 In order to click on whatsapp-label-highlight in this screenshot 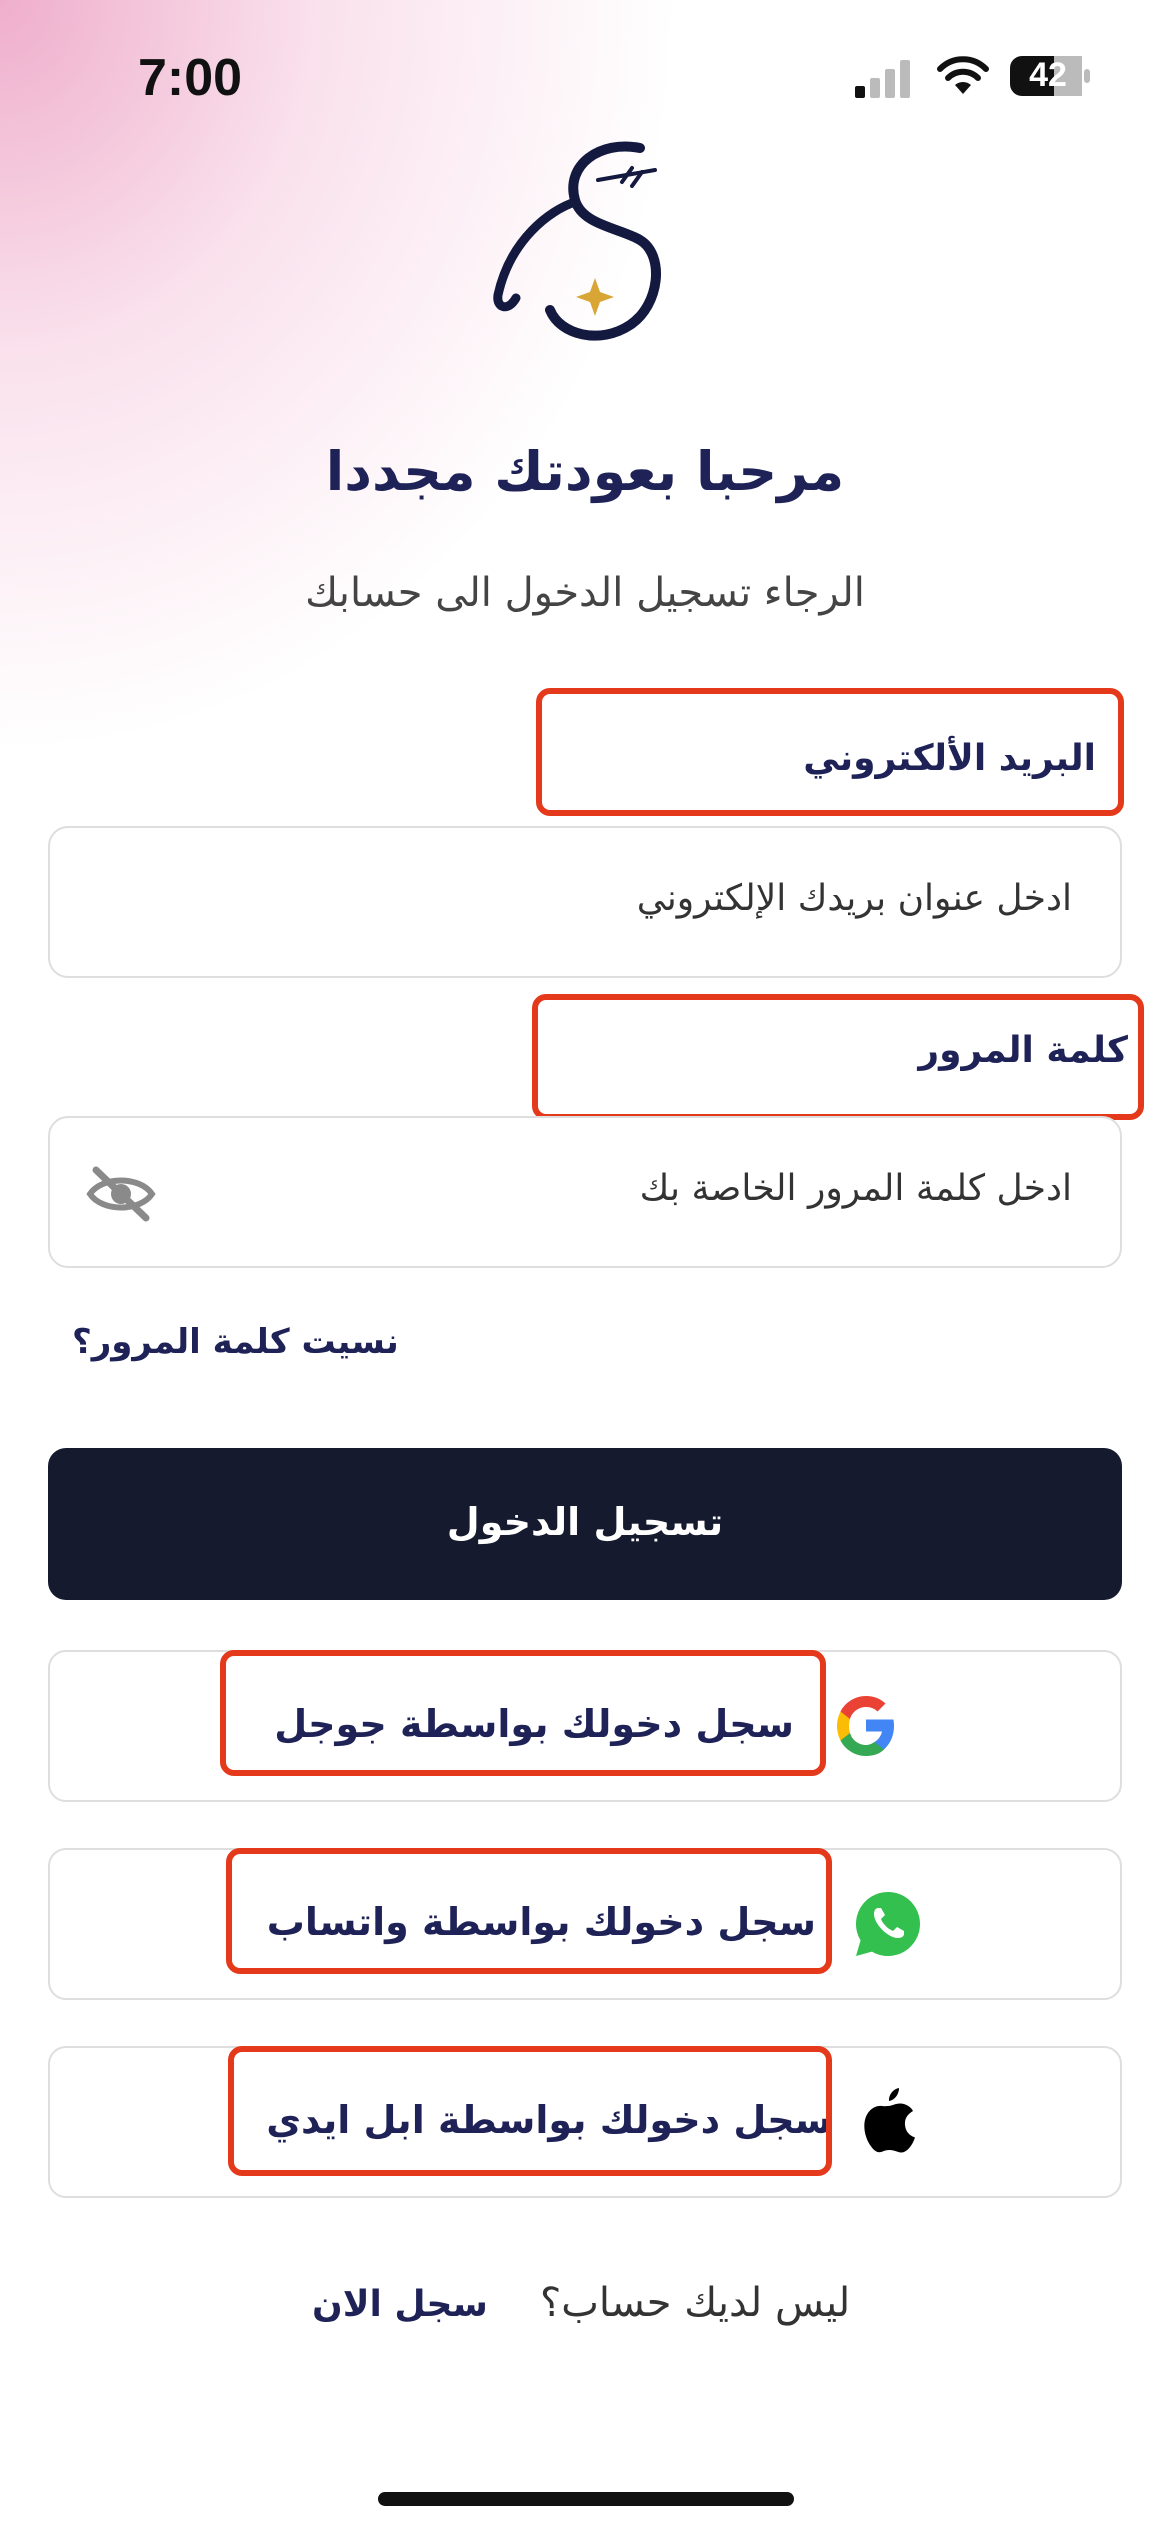, I will do `click(529, 1911)`.